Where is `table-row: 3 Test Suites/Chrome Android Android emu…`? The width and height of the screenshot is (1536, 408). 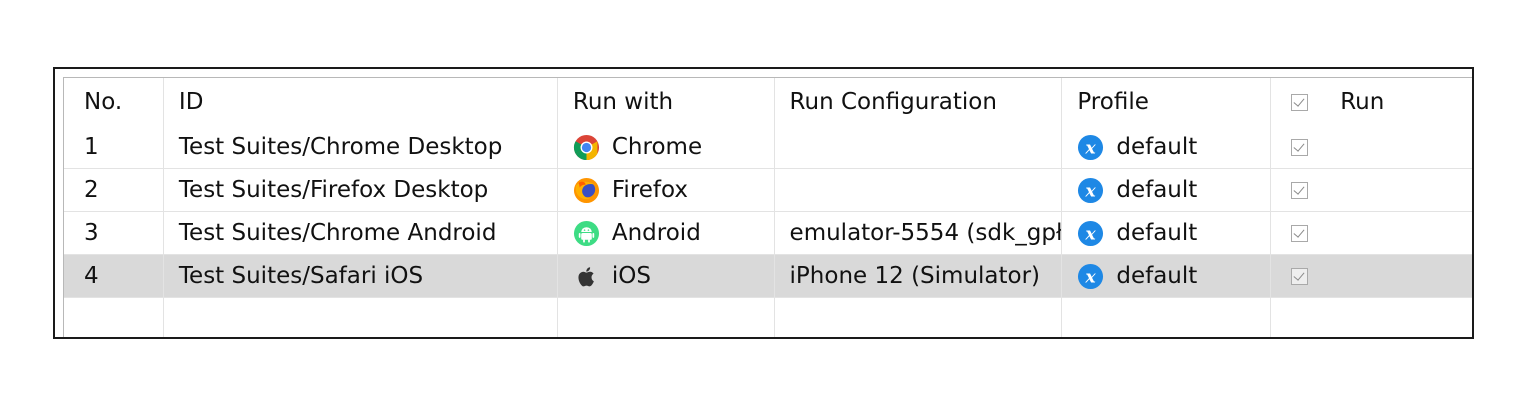 table-row: 3 Test Suites/Chrome Android Android emu… is located at coordinates (768, 233).